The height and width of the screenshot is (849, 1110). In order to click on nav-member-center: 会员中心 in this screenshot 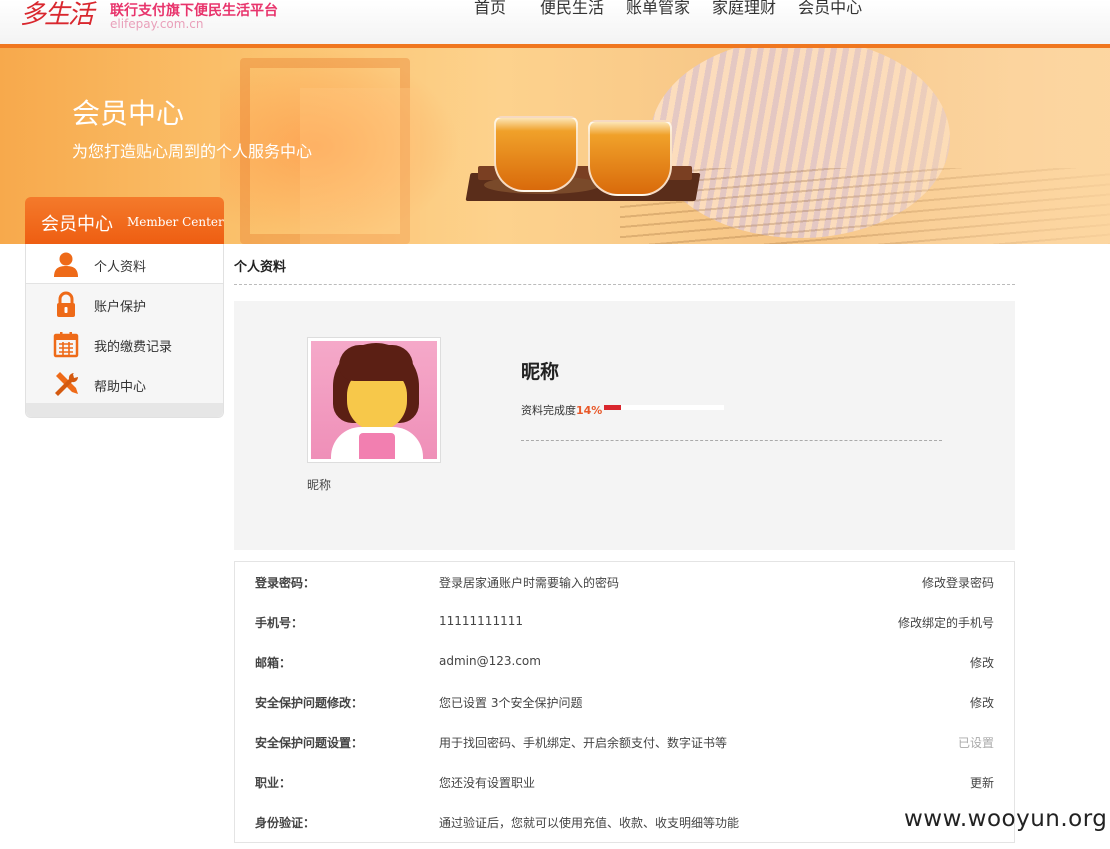, I will do `click(830, 9)`.